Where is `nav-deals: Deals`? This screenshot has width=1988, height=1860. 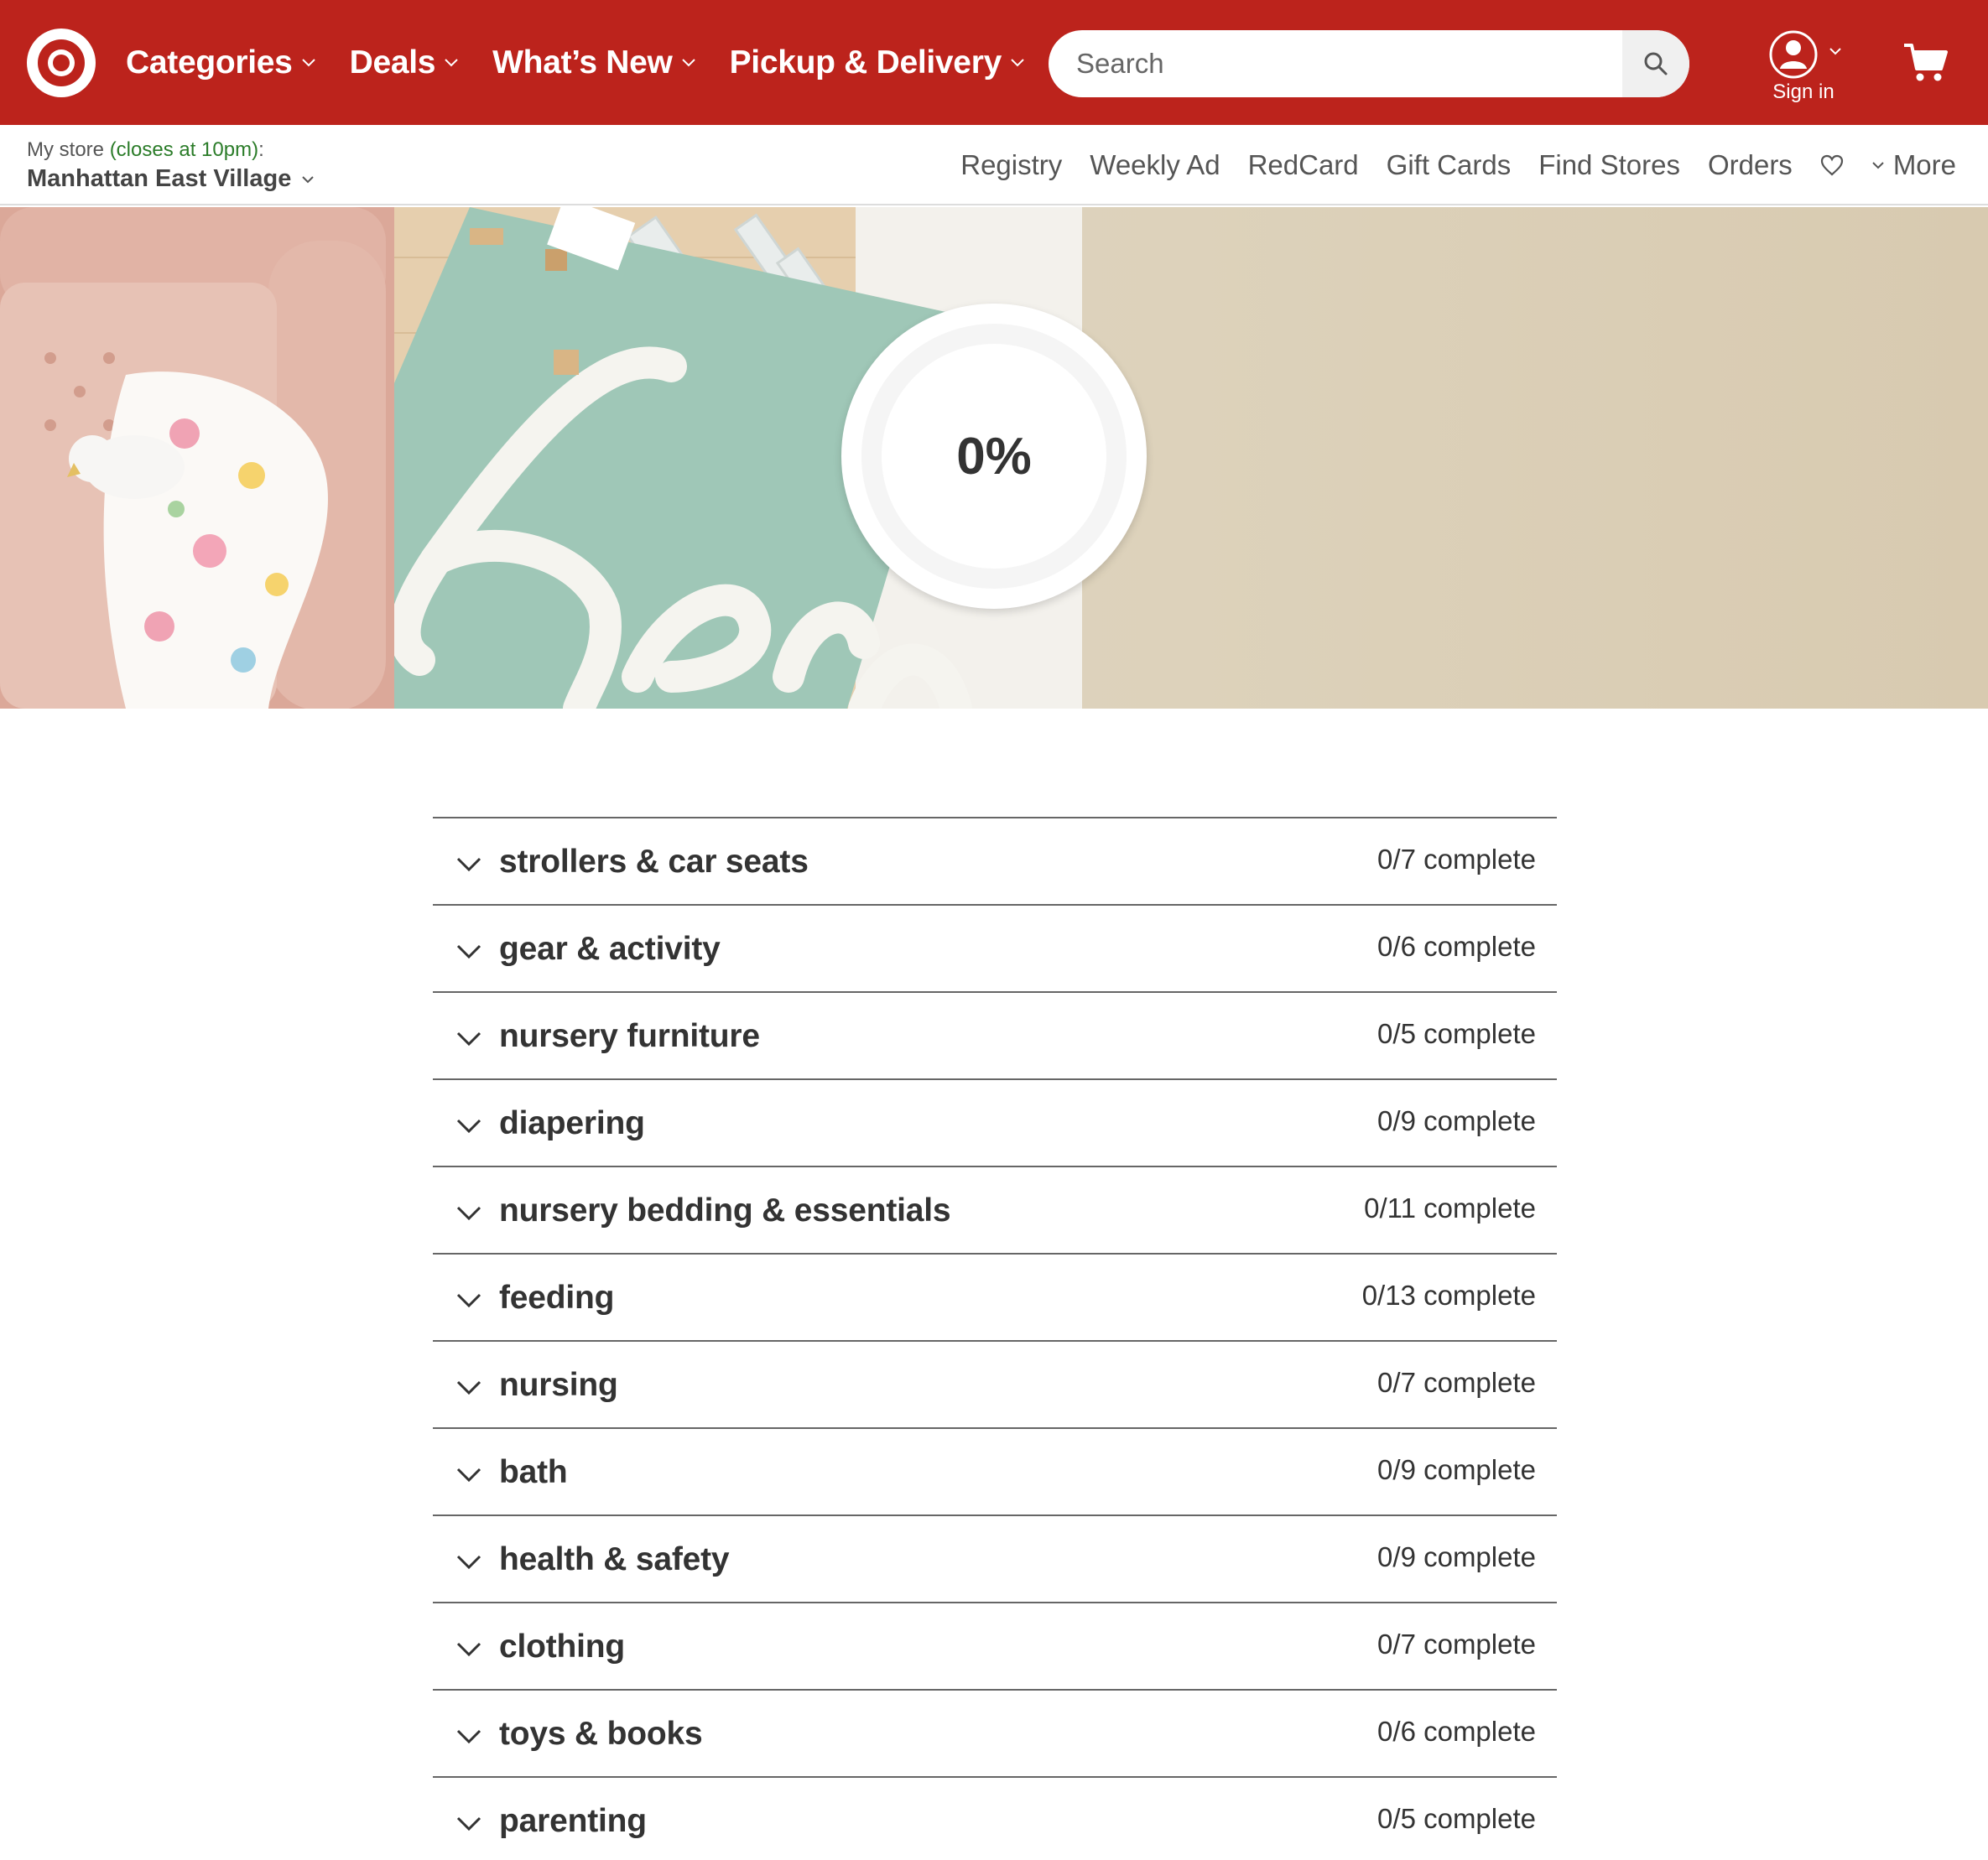
nav-deals: Deals is located at coordinates (405, 62).